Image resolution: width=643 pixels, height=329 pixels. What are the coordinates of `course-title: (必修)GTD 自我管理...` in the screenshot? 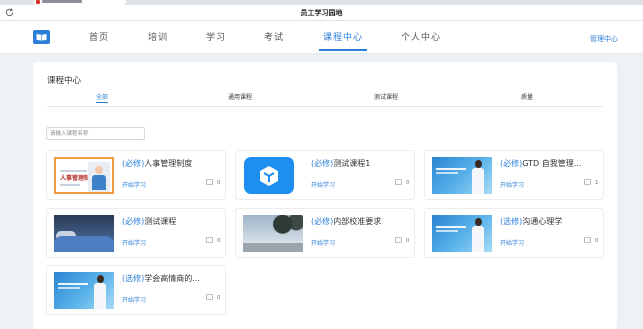 It's located at (540, 163).